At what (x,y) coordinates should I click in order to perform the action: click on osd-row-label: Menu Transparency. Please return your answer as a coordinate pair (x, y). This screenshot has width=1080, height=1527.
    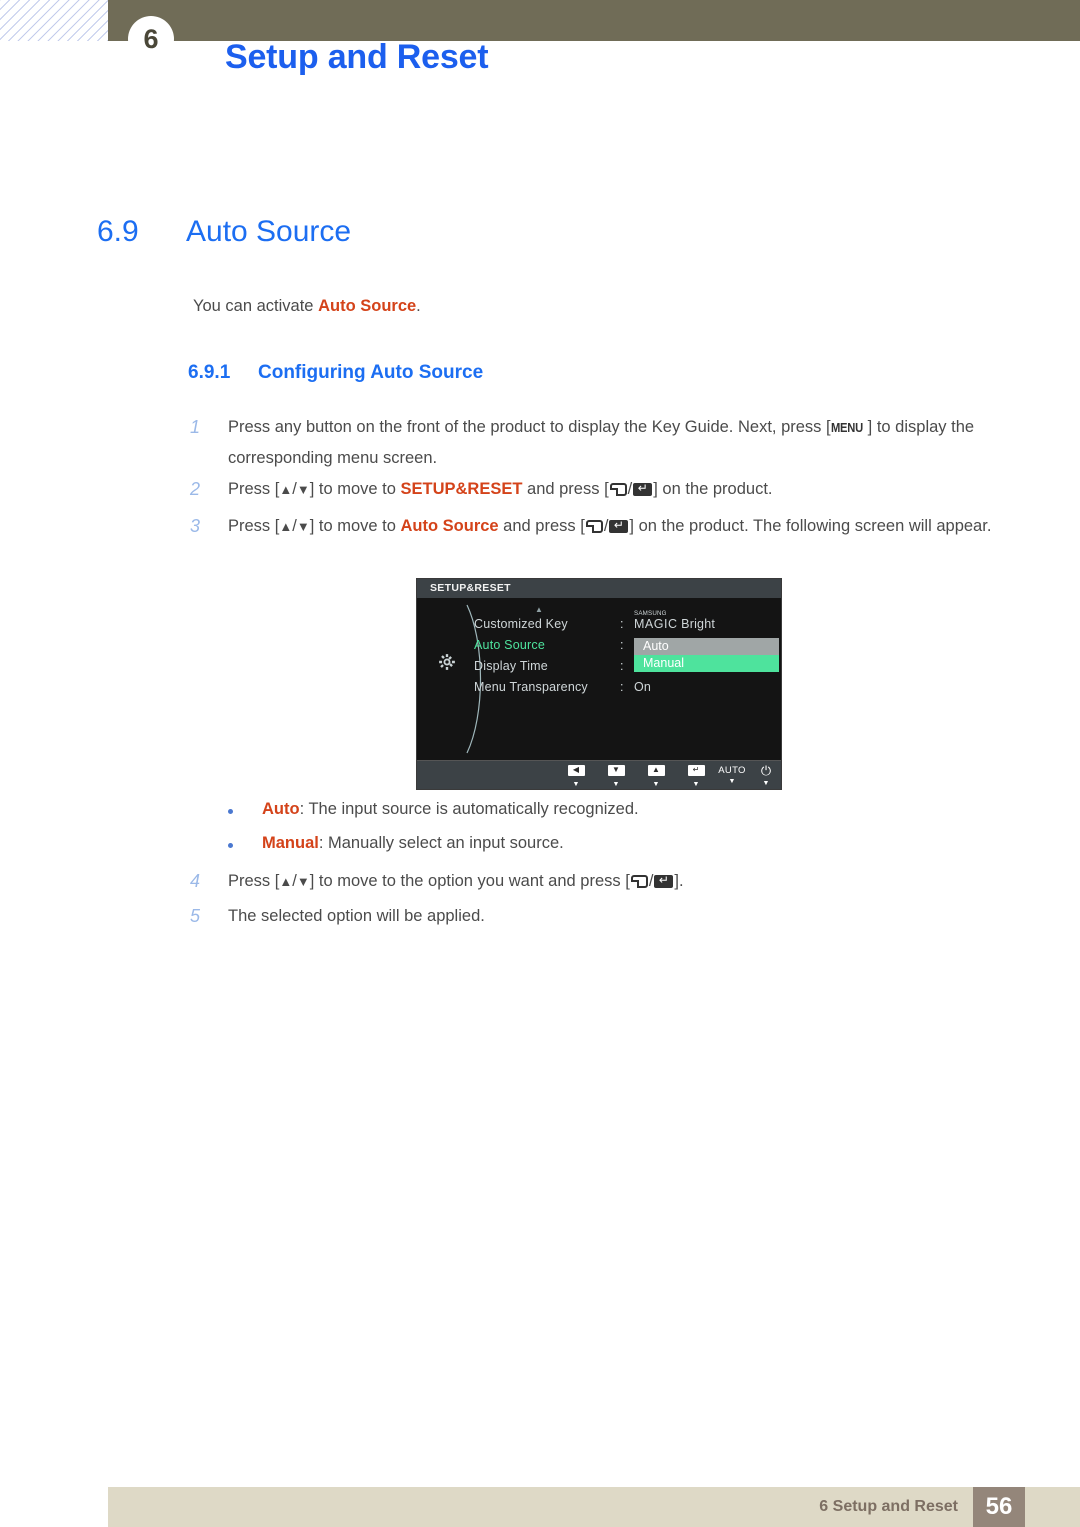
    Looking at the image, I should click on (531, 687).